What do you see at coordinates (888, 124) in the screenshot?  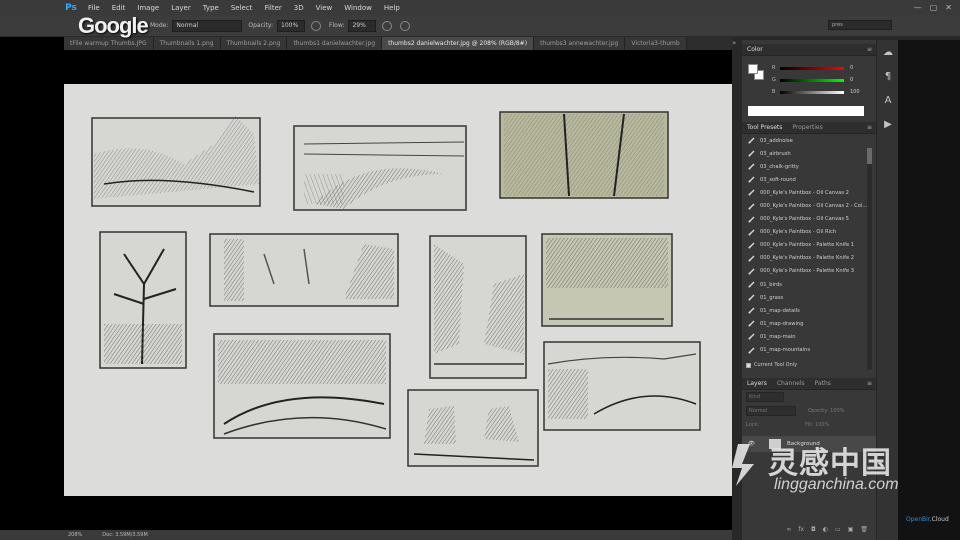 I see `play-icon: ▶` at bounding box center [888, 124].